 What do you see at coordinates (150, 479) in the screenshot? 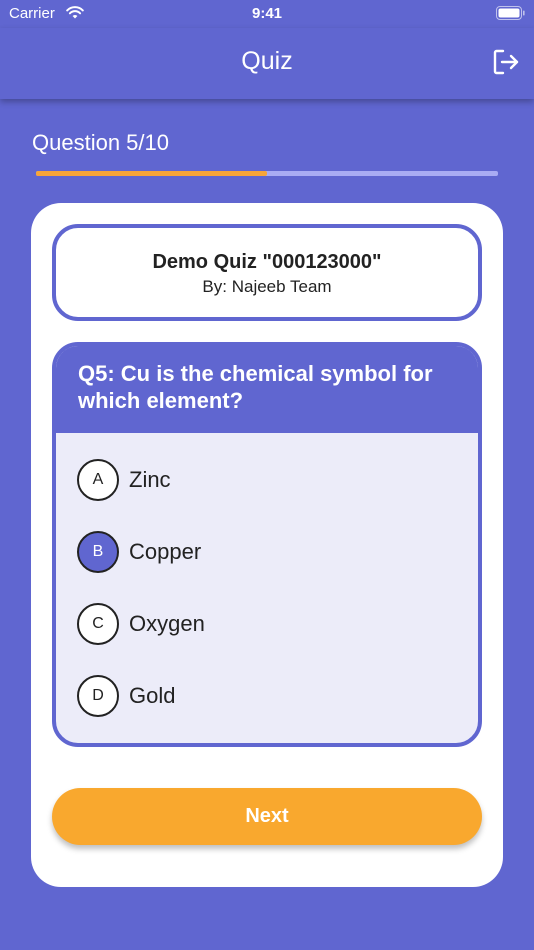
I see `option-label: Zinc` at bounding box center [150, 479].